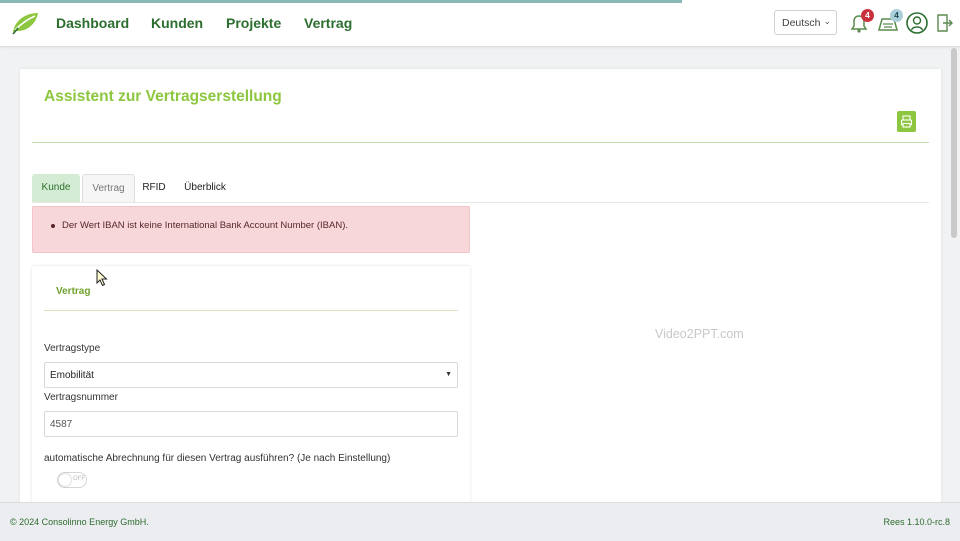 This screenshot has height=541, width=960. Describe the element at coordinates (251, 310) in the screenshot. I see `section-divider` at that location.